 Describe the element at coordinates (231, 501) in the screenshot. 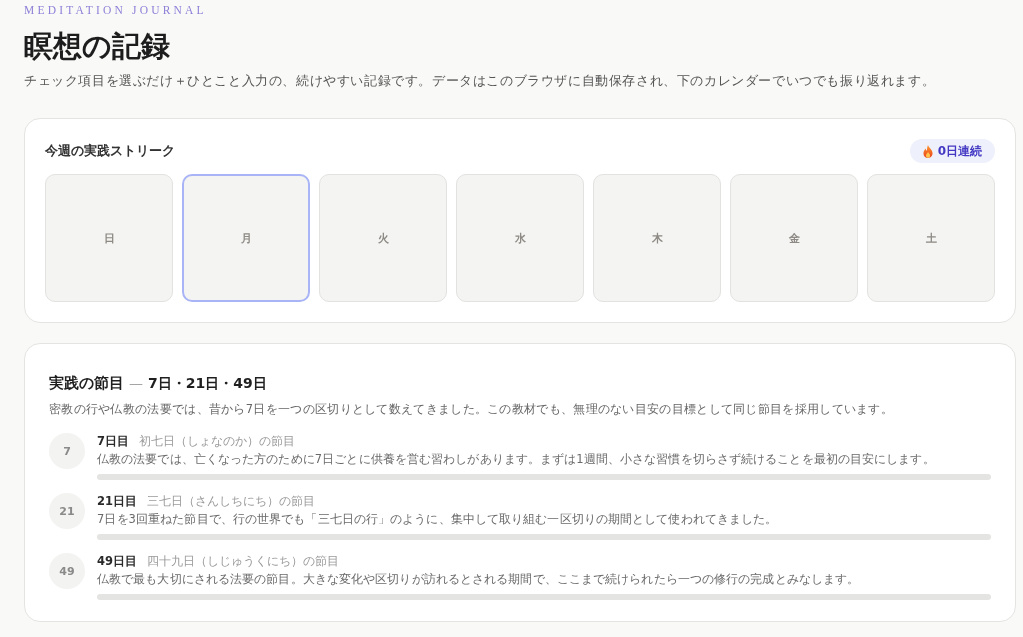

I see `milestone-name: 三七日（さんしちにち）の節目` at that location.